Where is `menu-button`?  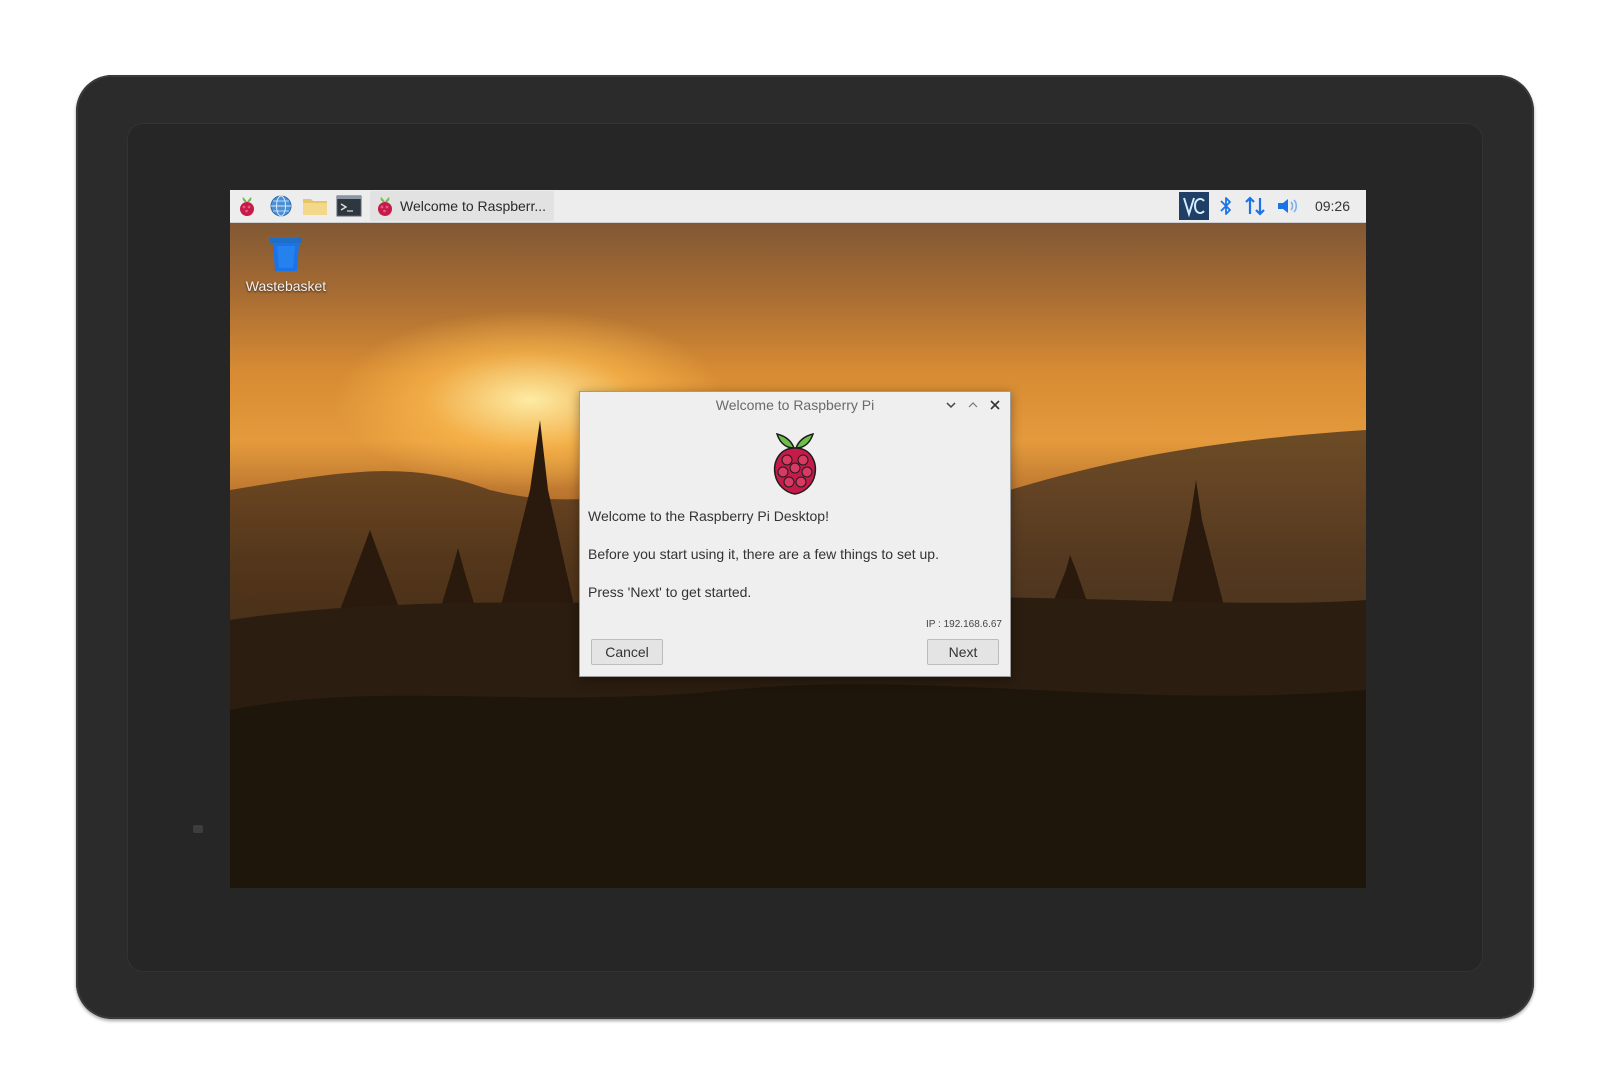
menu-button is located at coordinates (247, 206).